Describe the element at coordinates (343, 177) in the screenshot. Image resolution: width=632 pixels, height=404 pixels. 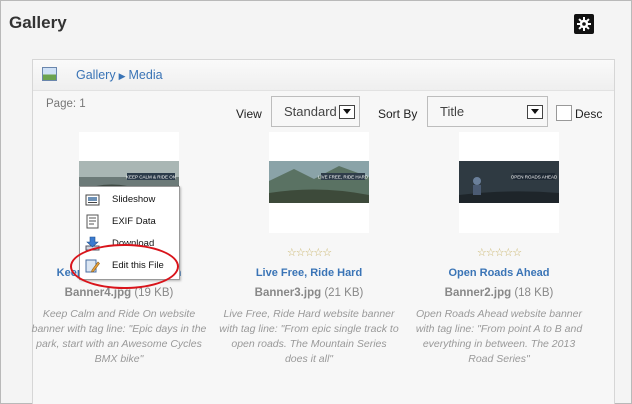
I see `thumbnail-tagline: LIVE FREE, RIDE HARD` at that location.